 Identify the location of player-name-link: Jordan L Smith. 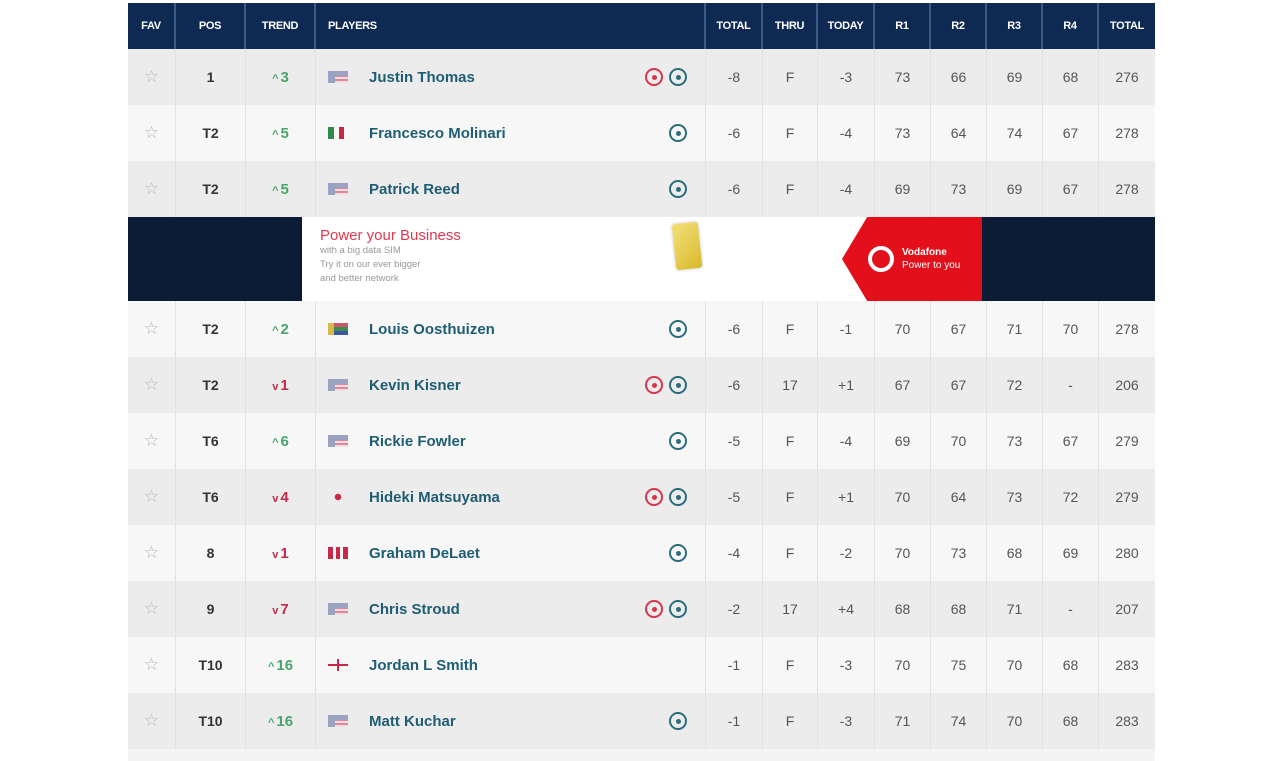
(423, 665).